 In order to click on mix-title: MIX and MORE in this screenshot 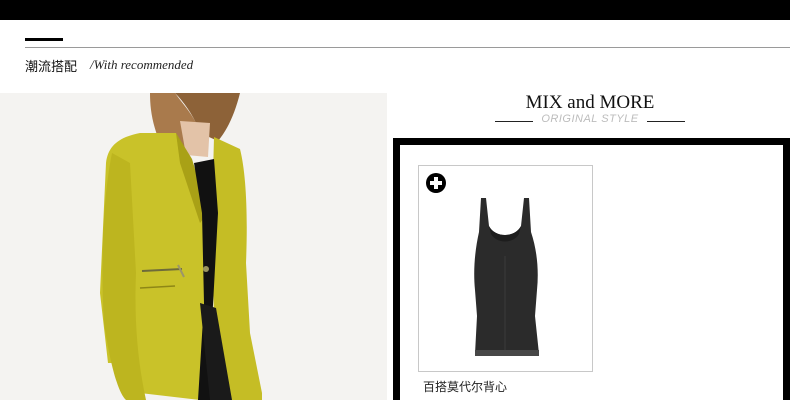, I will do `click(590, 102)`.